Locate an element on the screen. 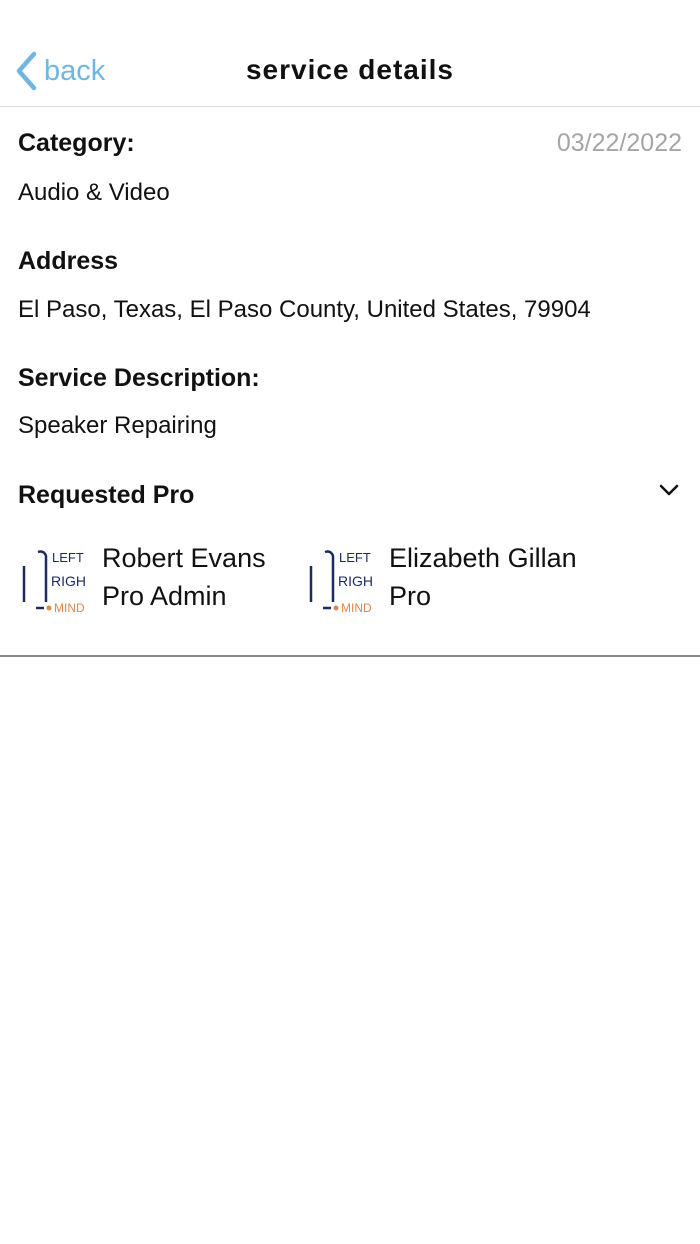 The image size is (700, 1244). pro-role: Pro is located at coordinates (410, 595).